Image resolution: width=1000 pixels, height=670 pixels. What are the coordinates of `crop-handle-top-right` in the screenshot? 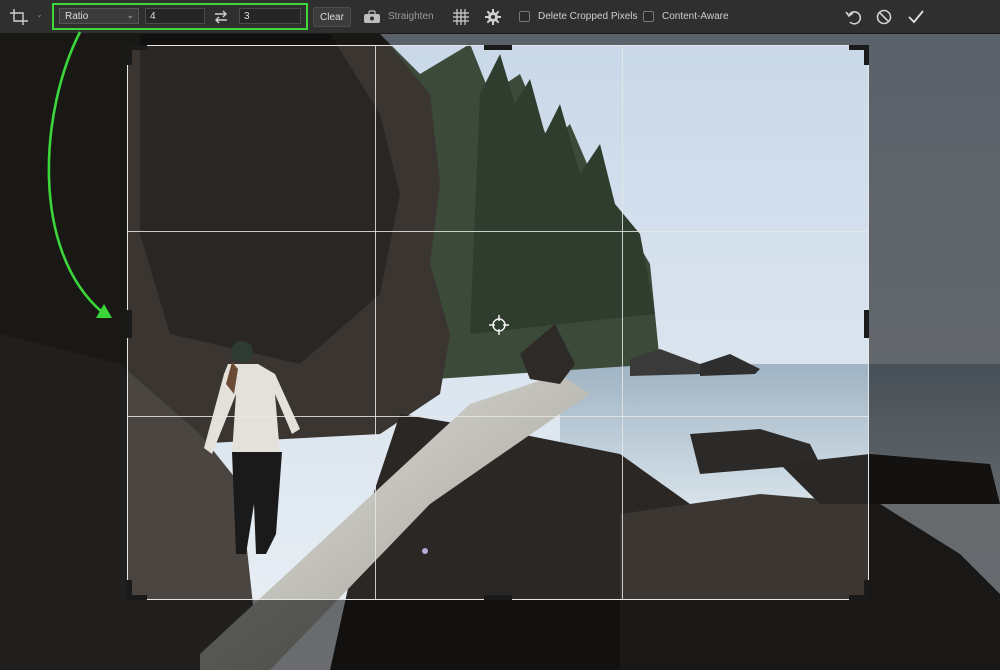 It's located at (866, 55).